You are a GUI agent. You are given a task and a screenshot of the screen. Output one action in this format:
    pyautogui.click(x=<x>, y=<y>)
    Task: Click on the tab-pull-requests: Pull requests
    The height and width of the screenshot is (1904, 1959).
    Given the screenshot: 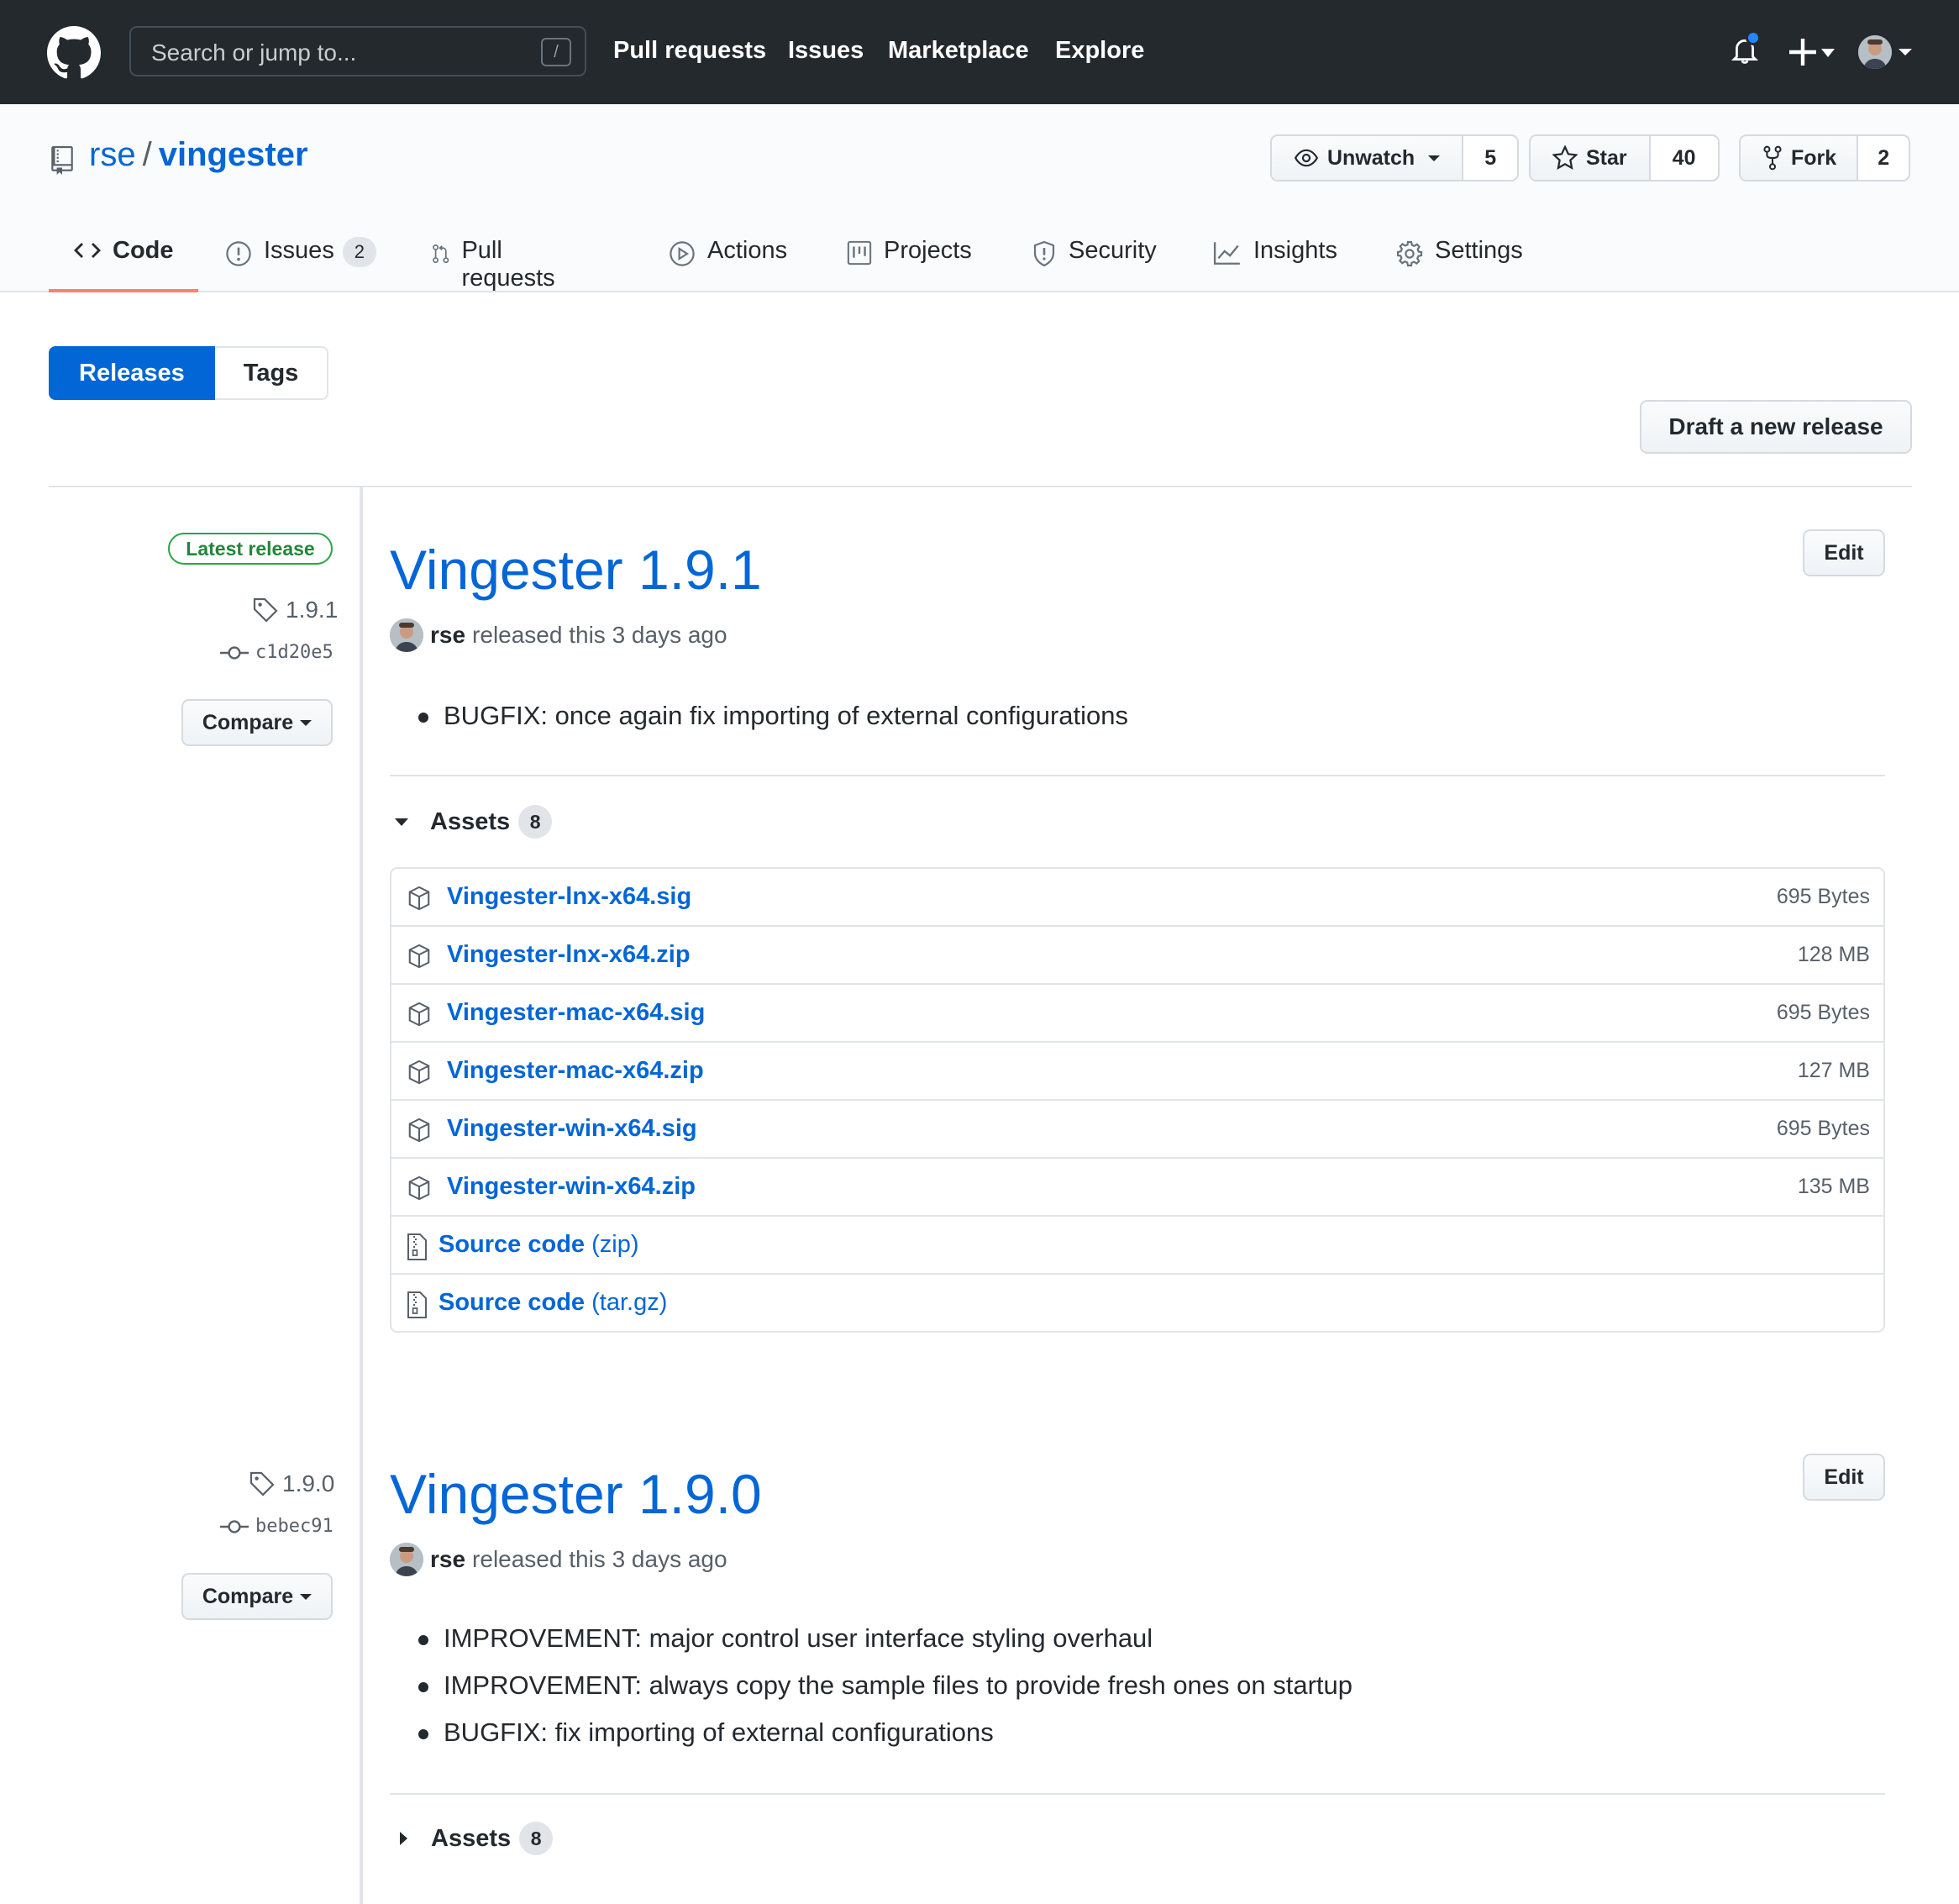 What is the action you would take?
    pyautogui.click(x=497, y=260)
    